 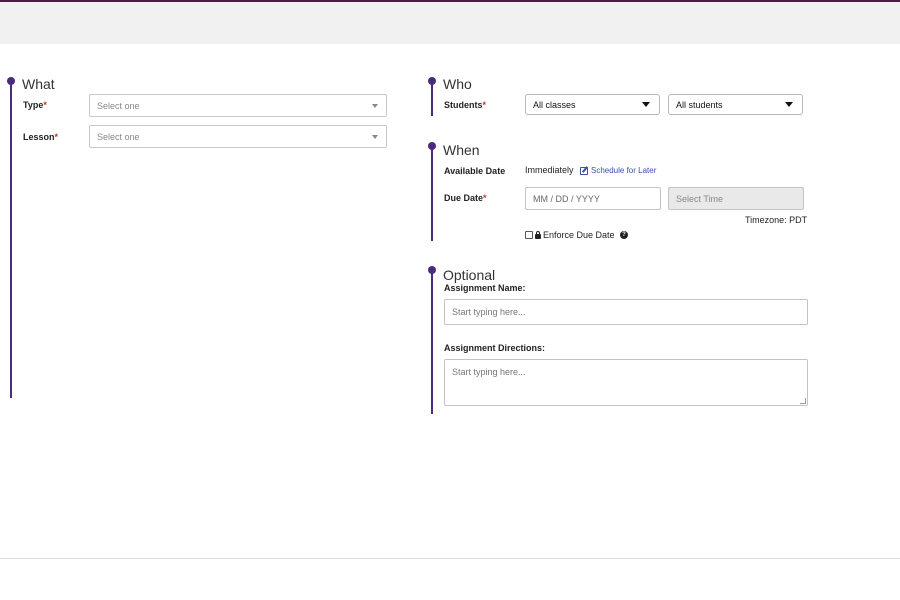 I want to click on lesson-select-value: Select one, so click(x=118, y=136).